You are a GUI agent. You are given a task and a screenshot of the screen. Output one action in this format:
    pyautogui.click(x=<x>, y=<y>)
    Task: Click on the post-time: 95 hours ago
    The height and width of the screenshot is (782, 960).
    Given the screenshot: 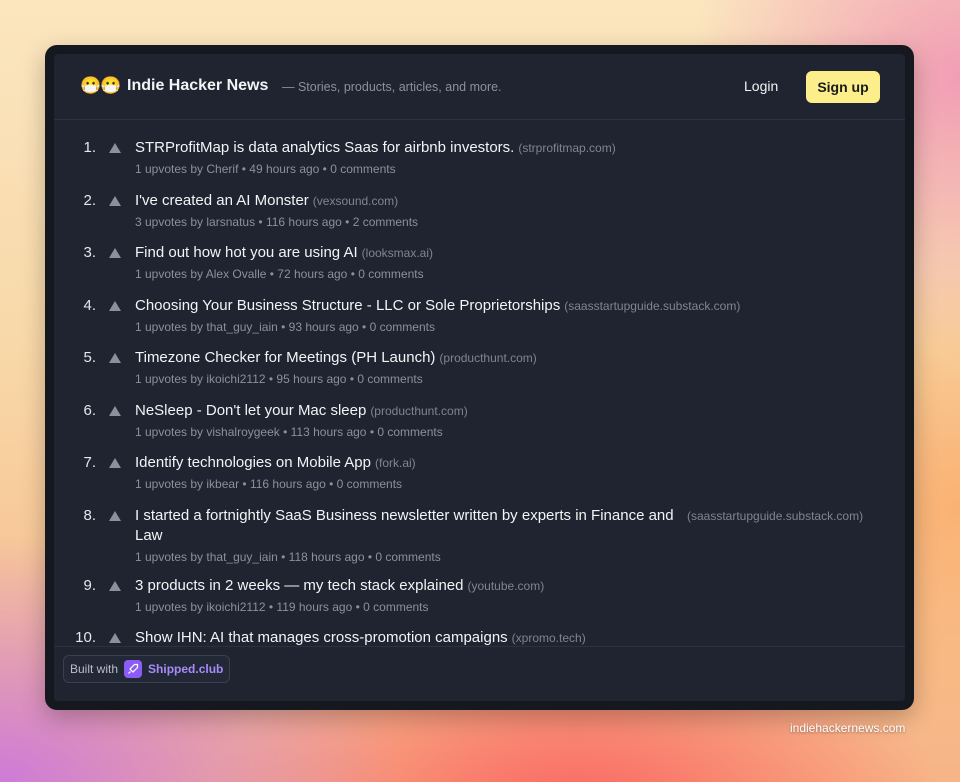 What is the action you would take?
    pyautogui.click(x=311, y=379)
    